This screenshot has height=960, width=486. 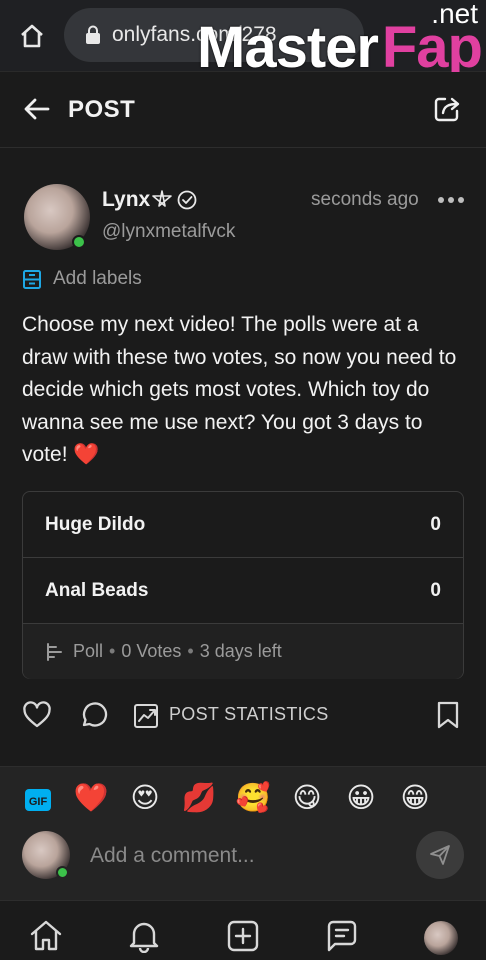 What do you see at coordinates (365, 199) in the screenshot?
I see `post-timestamp: seconds ago` at bounding box center [365, 199].